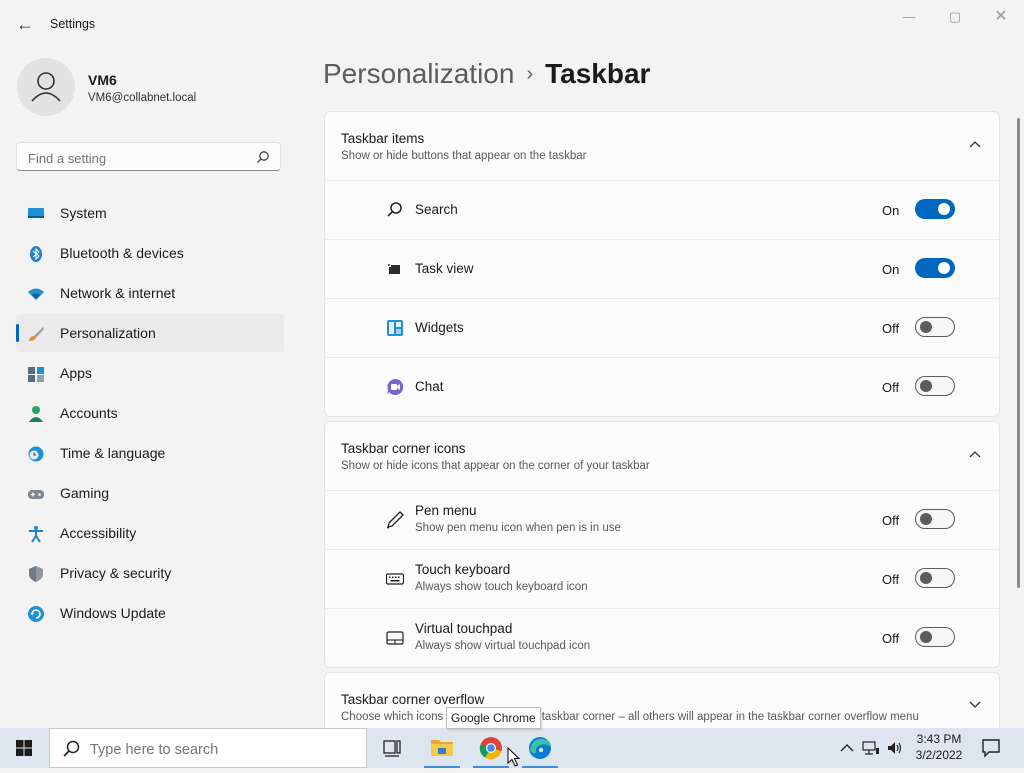 The width and height of the screenshot is (1024, 773). I want to click on sidebar-item-label: Bluetooth & devices, so click(122, 253).